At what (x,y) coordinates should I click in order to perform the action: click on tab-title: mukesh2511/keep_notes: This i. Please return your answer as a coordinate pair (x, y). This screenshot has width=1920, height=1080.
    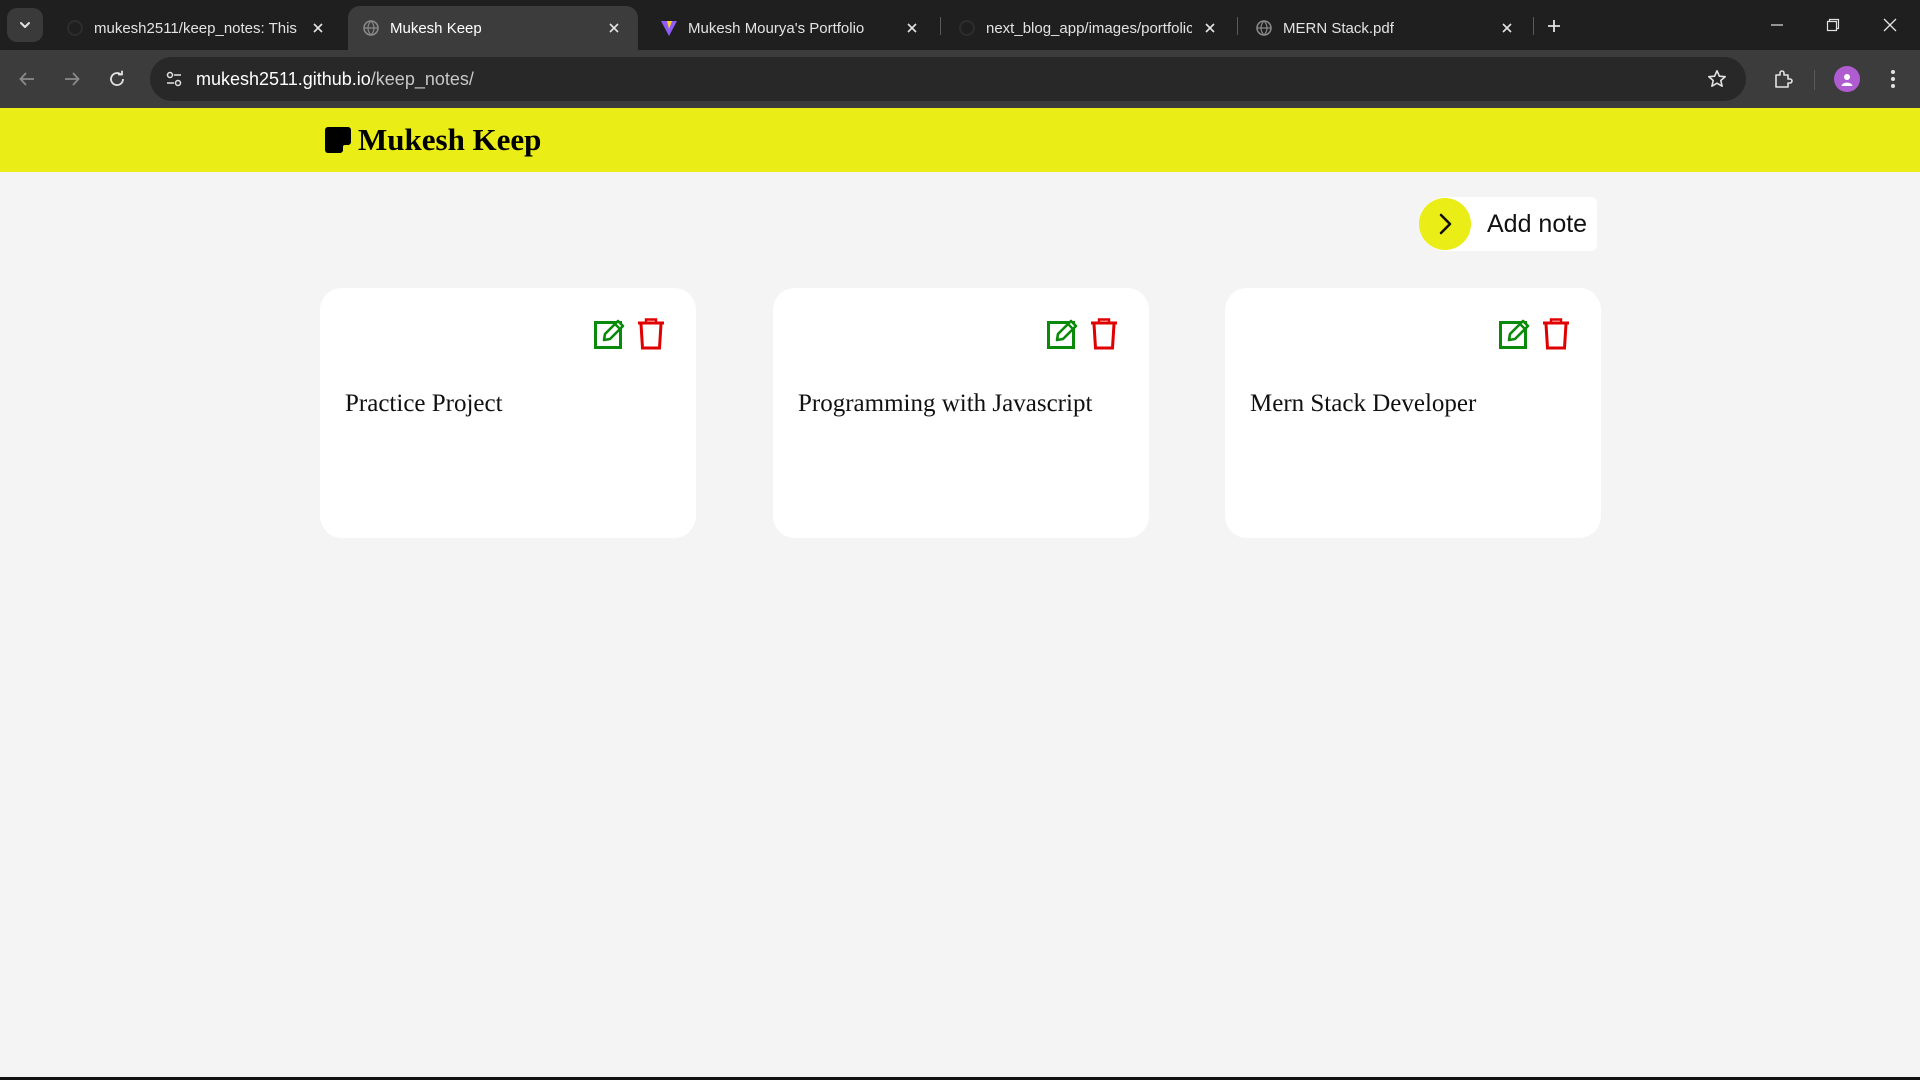
    Looking at the image, I should click on (197, 28).